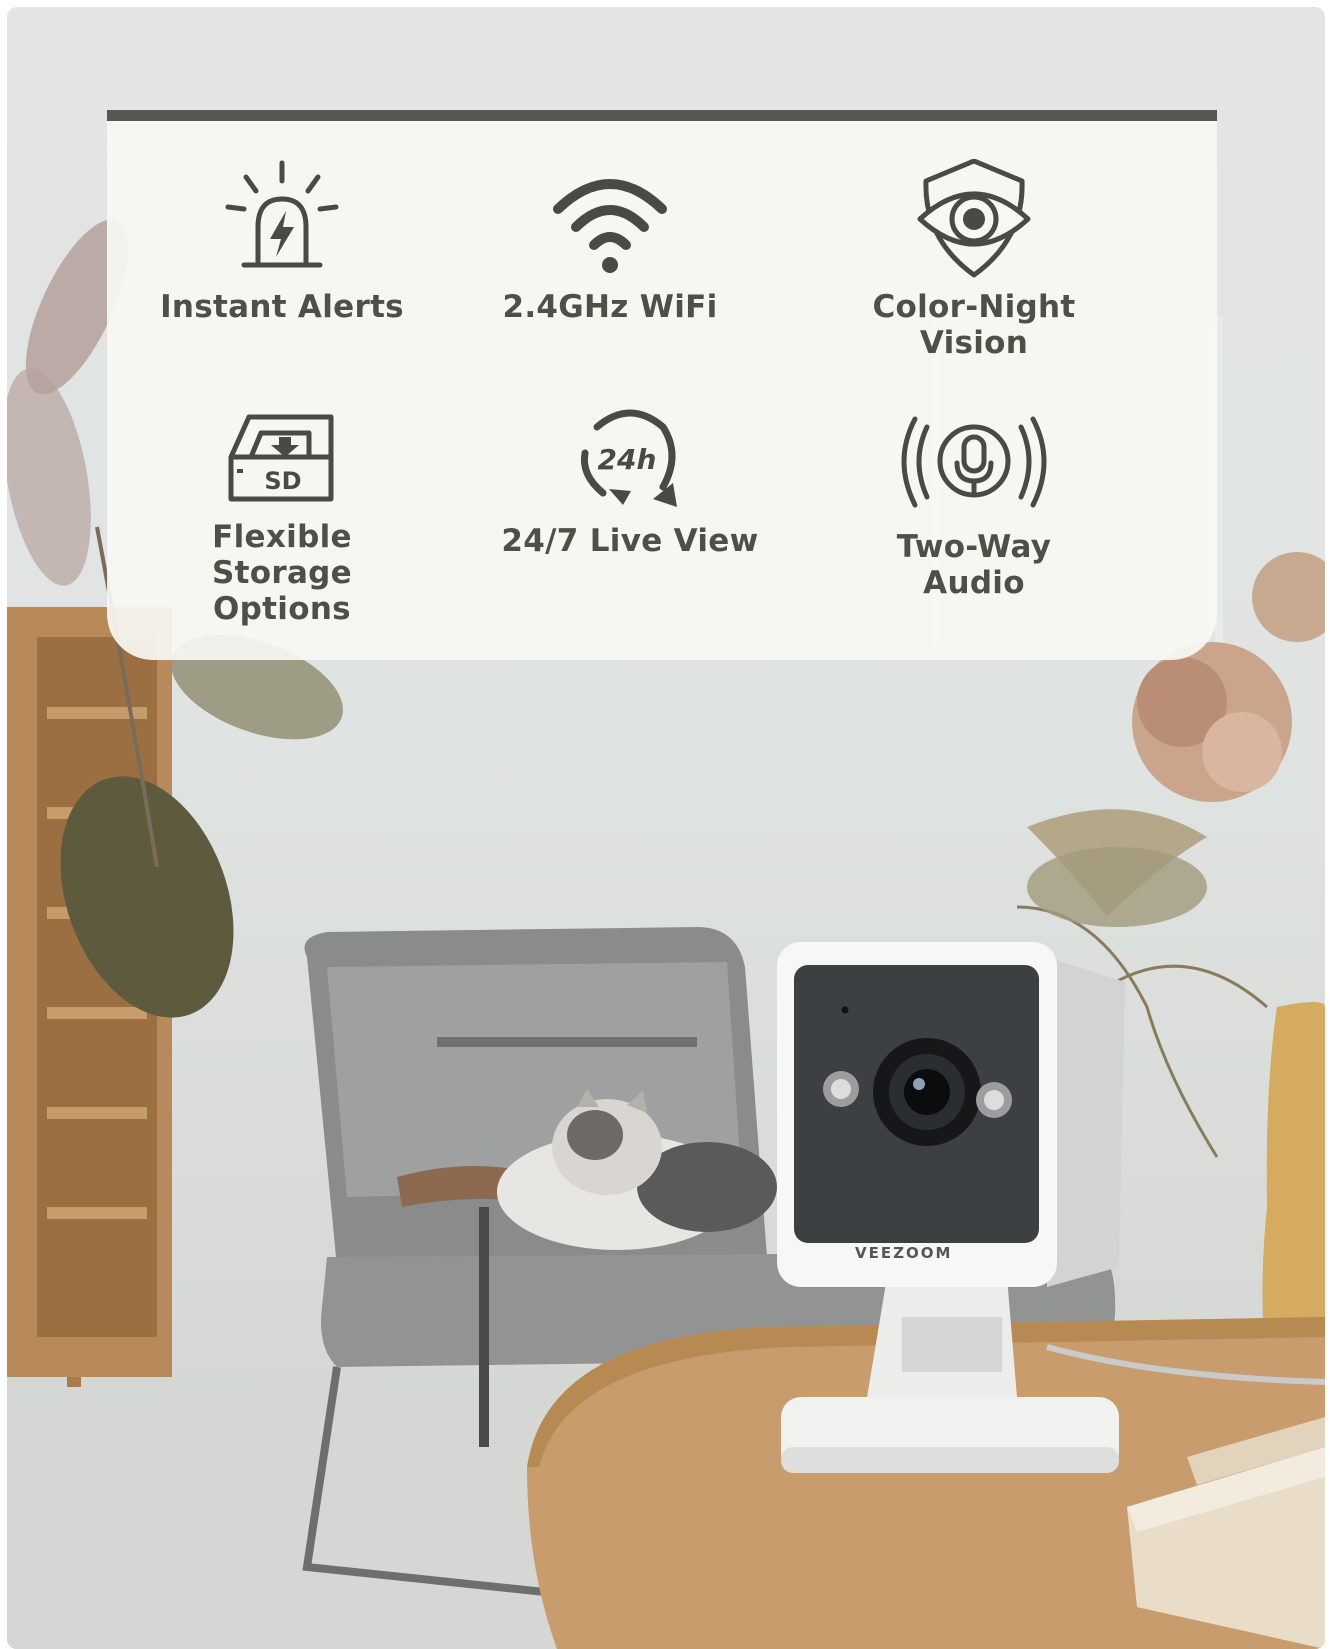 The width and height of the screenshot is (1330, 1649). Describe the element at coordinates (974, 218) in the screenshot. I see `night-vision-eye-icon` at that location.